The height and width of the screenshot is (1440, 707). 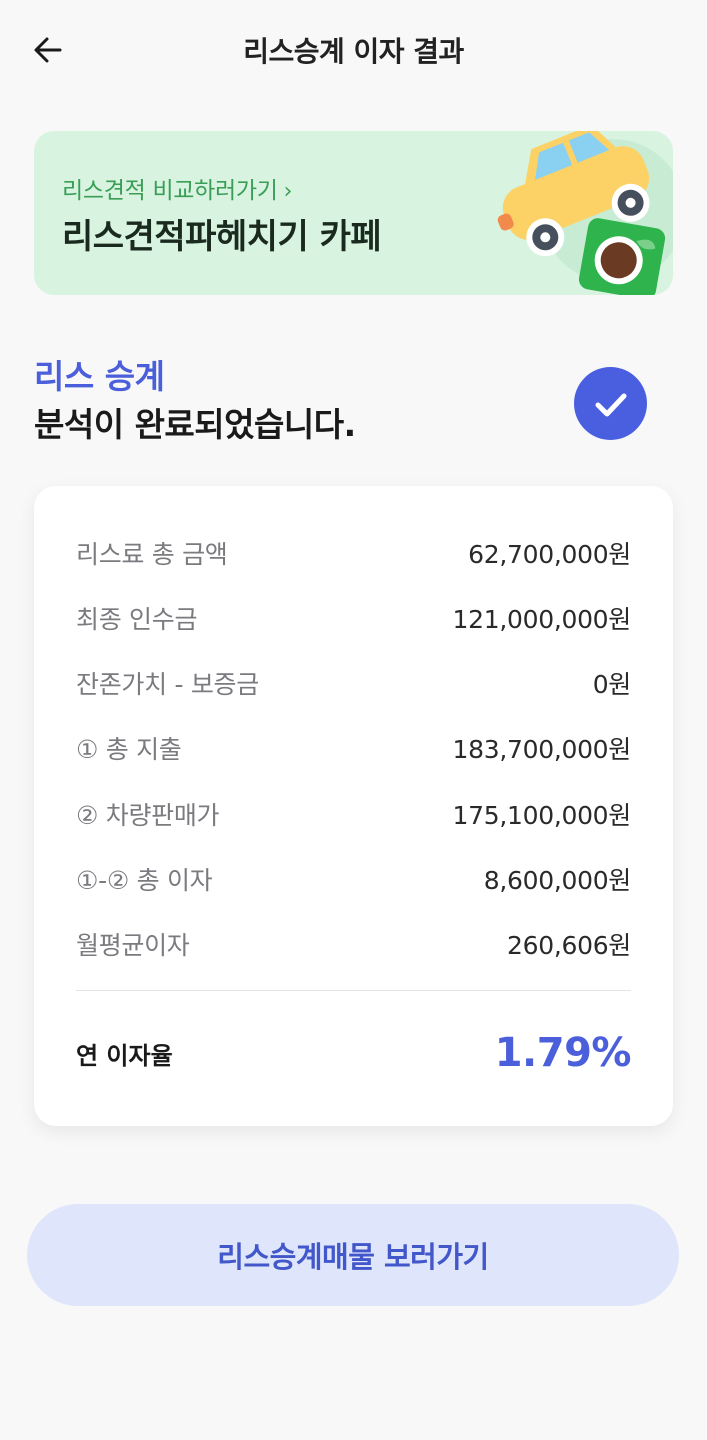 I want to click on detail-value: 183,700,000원, so click(x=542, y=749).